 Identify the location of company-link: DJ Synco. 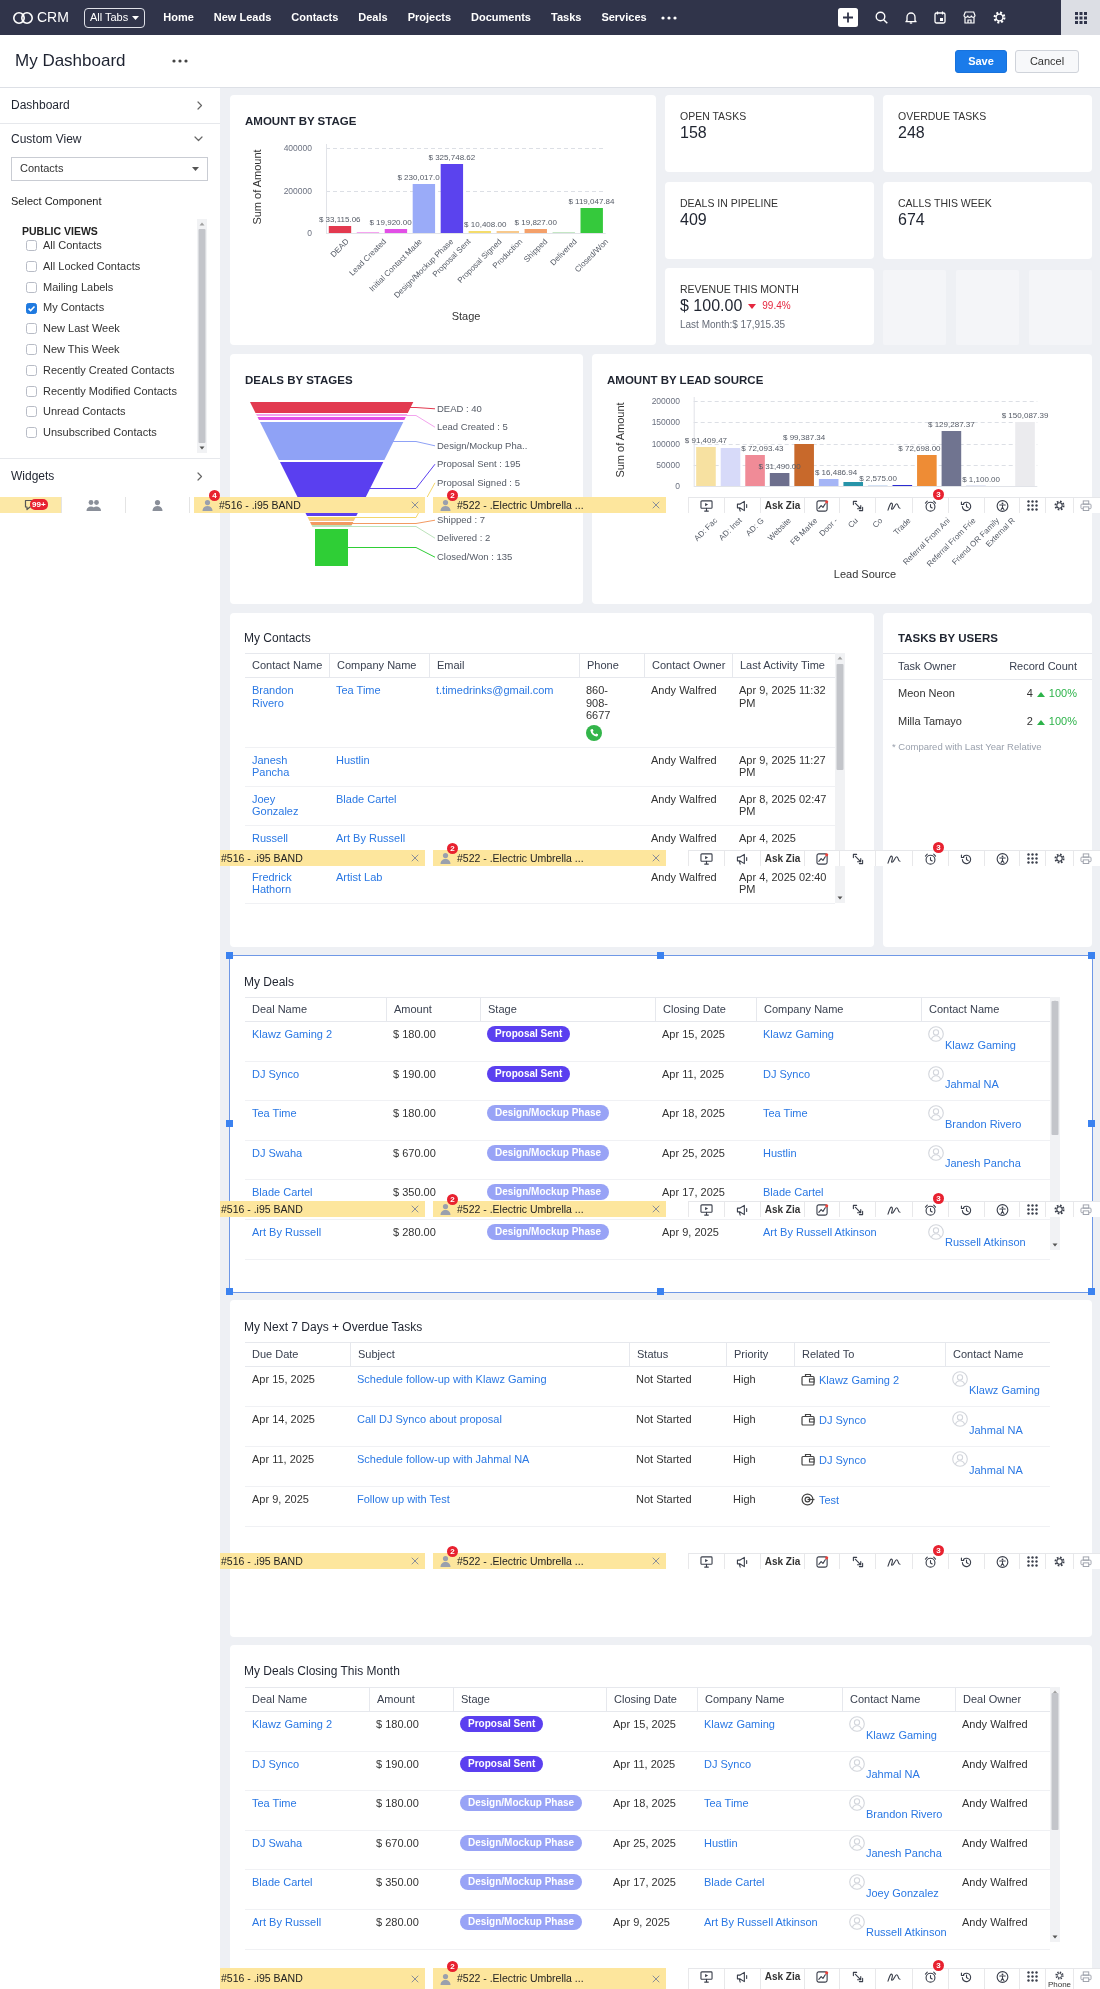
(787, 1074).